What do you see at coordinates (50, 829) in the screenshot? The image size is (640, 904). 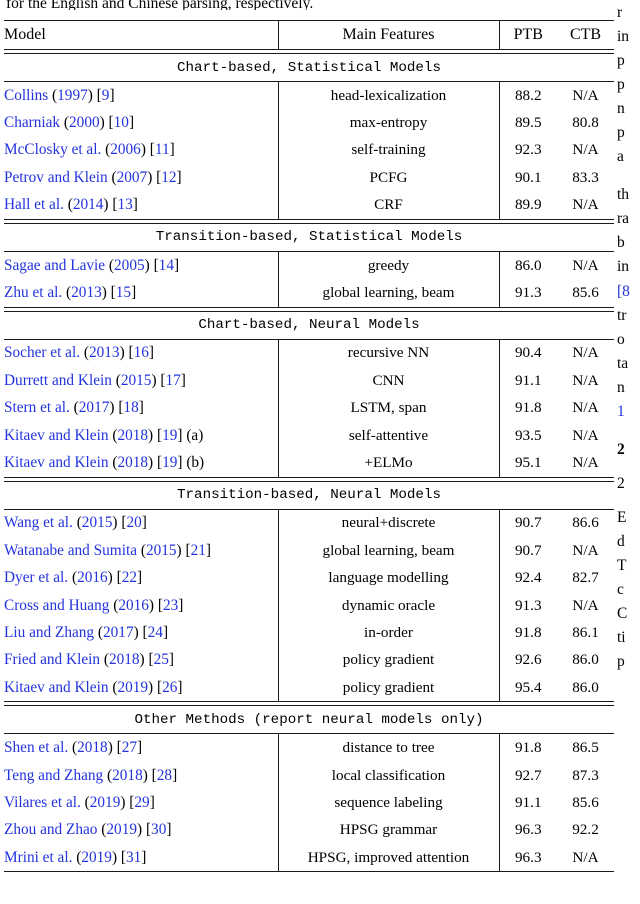 I see `citation-author: Zhou and Zhao` at bounding box center [50, 829].